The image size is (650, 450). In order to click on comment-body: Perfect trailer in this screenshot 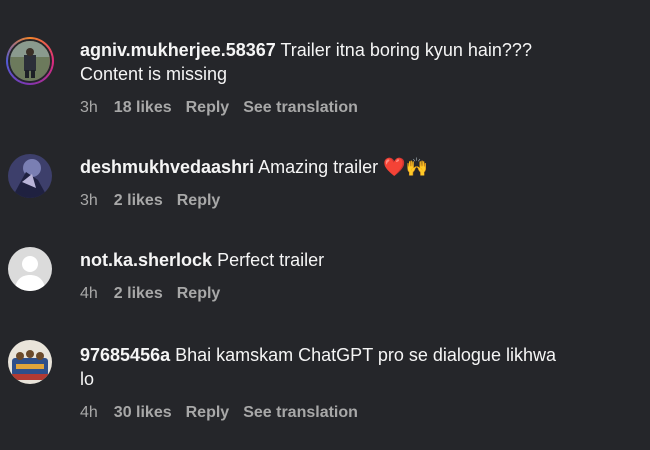, I will do `click(271, 260)`.